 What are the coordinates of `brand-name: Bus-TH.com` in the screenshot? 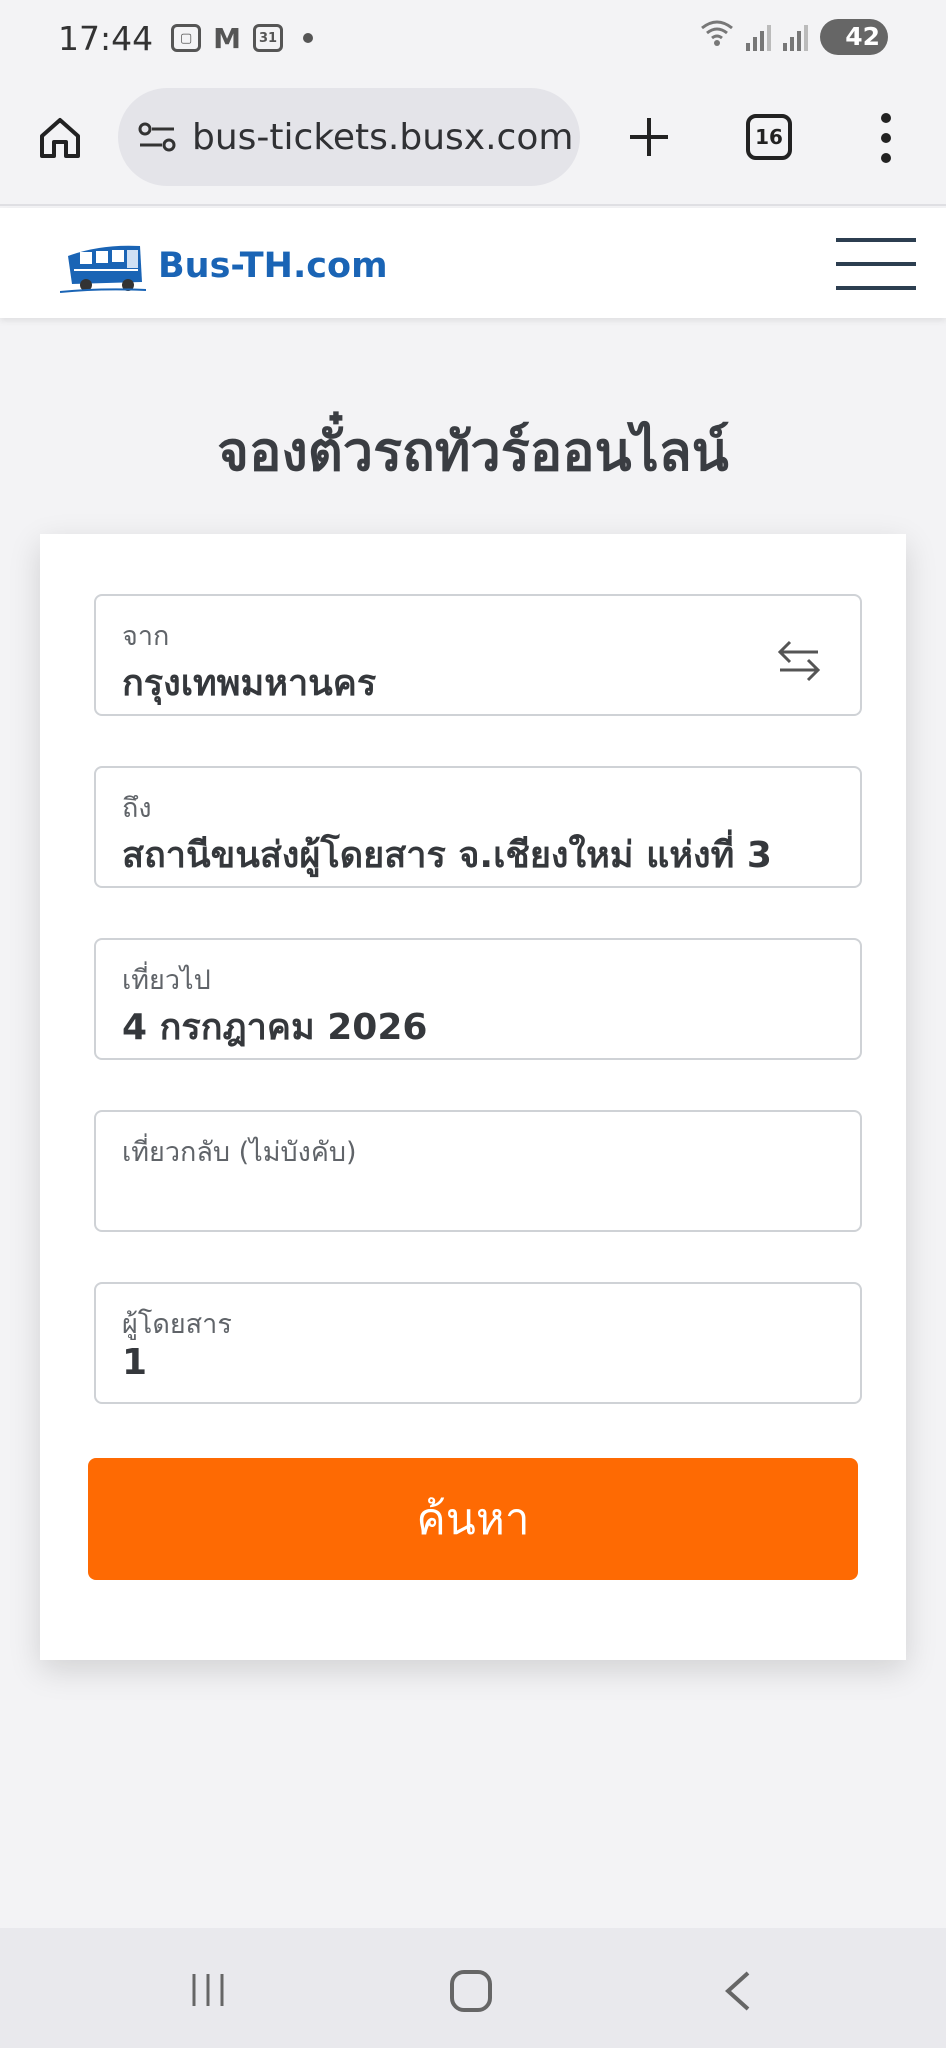 It's located at (273, 266).